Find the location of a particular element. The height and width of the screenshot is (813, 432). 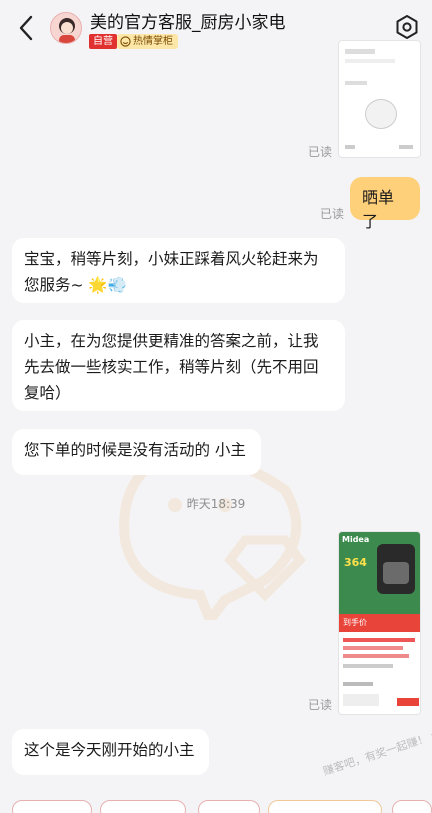

hot-seller-badge: 热情掌柜 is located at coordinates (147, 41).